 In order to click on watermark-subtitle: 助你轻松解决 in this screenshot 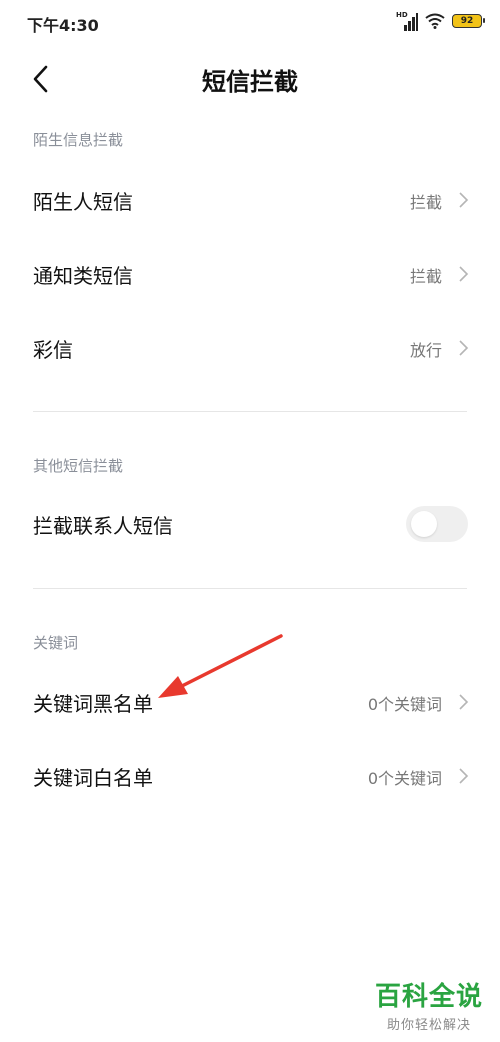, I will do `click(428, 1025)`.